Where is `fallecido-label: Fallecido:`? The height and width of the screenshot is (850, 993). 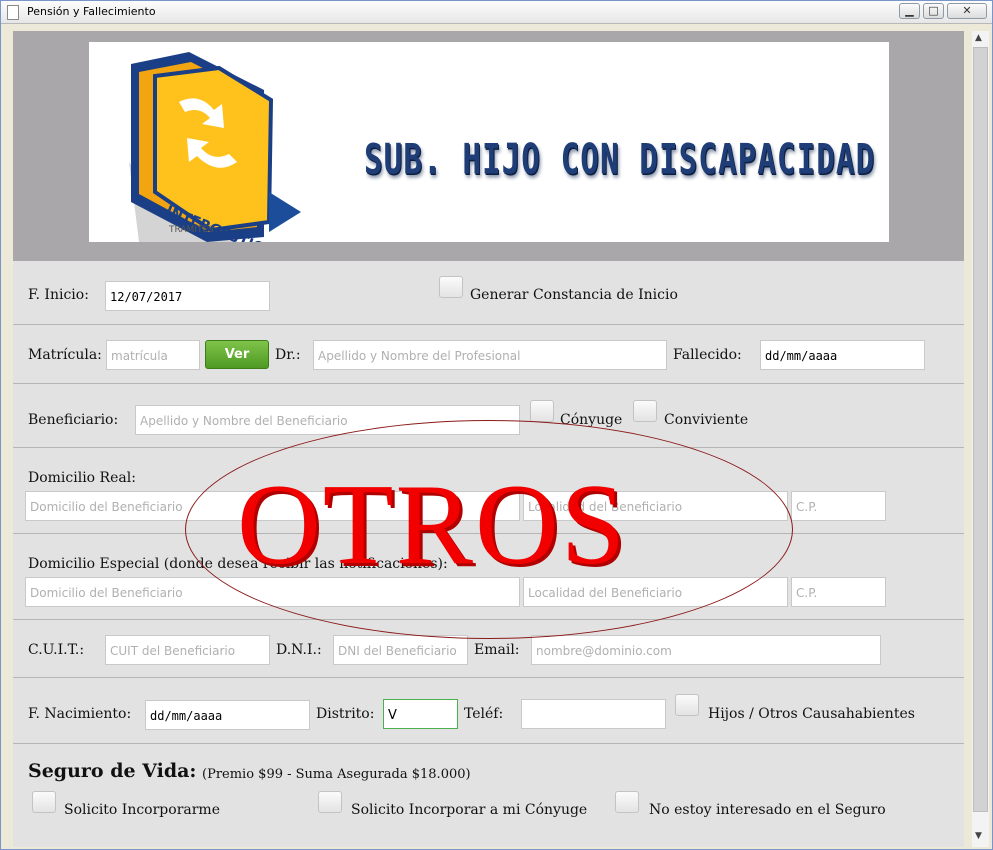 fallecido-label: Fallecido: is located at coordinates (707, 355).